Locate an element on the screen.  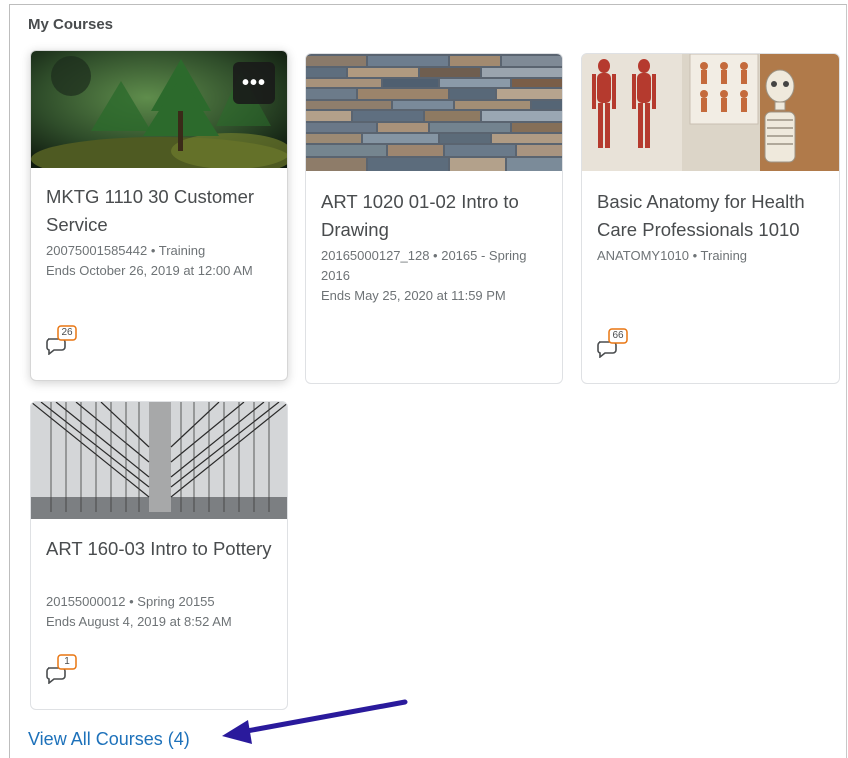
course-end-date: Ends May 25, 2020 at 11:59 PM is located at coordinates (413, 295).